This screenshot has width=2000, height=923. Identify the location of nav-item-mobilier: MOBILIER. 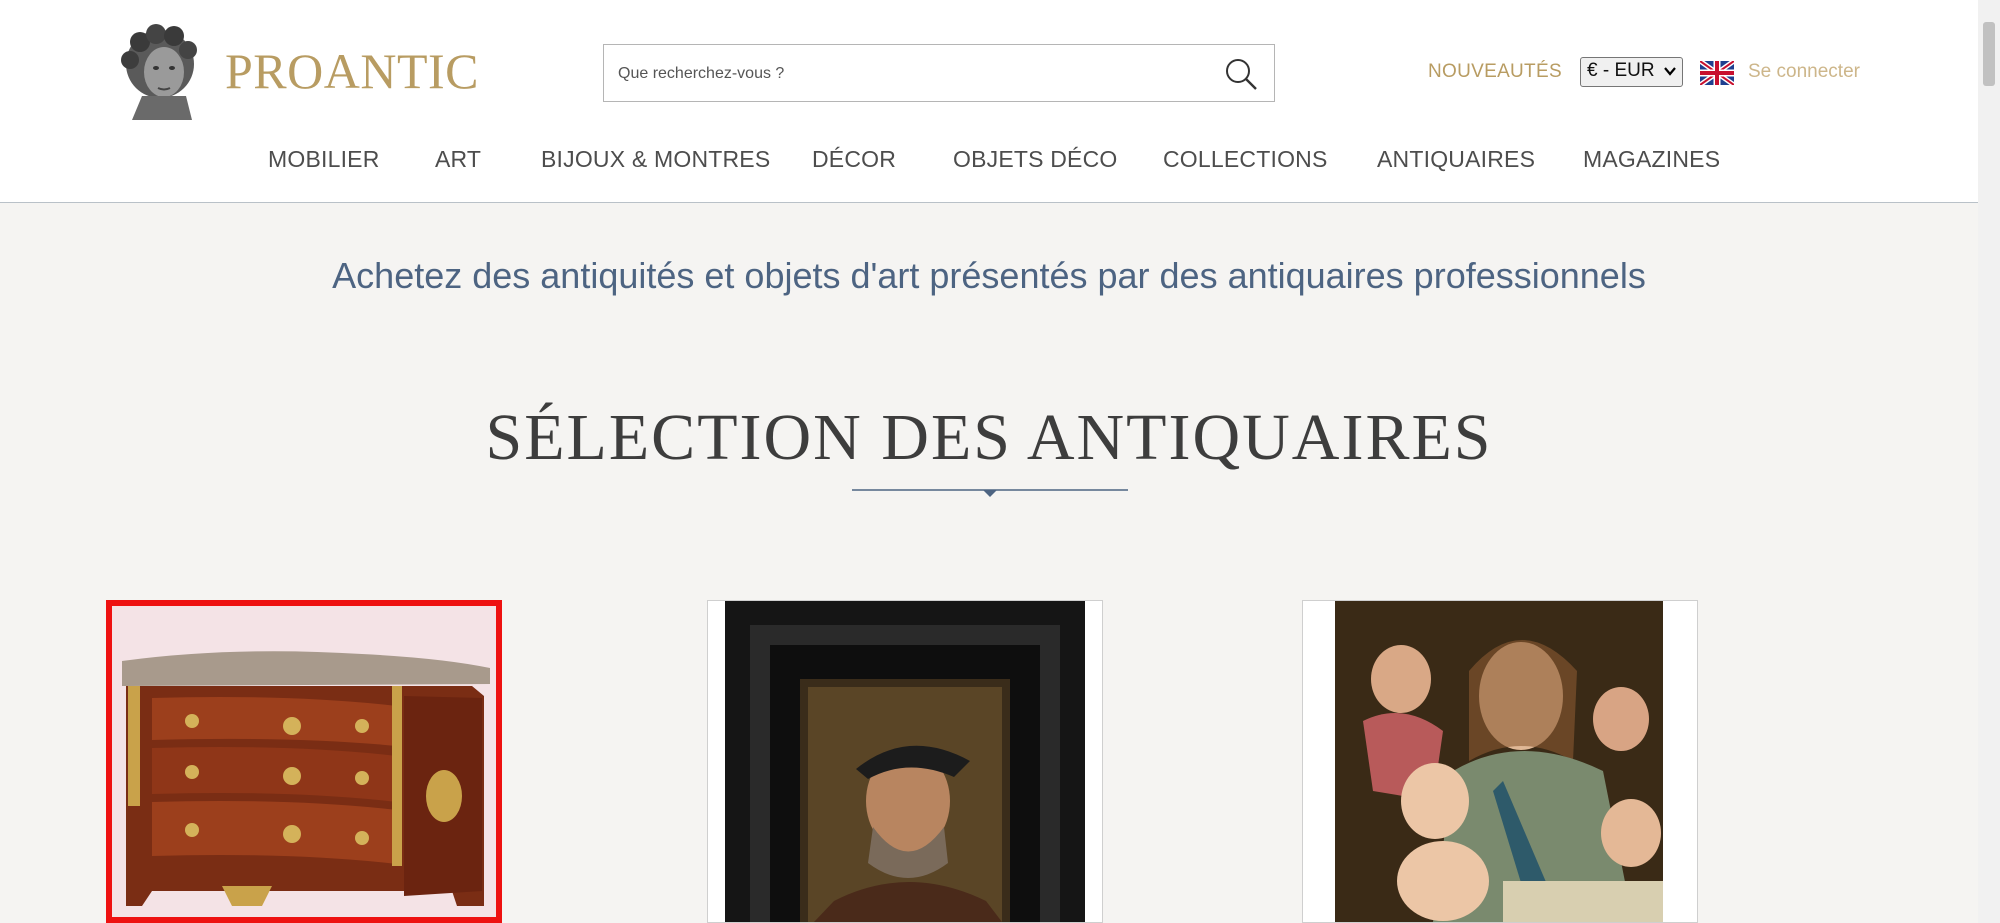
(324, 159).